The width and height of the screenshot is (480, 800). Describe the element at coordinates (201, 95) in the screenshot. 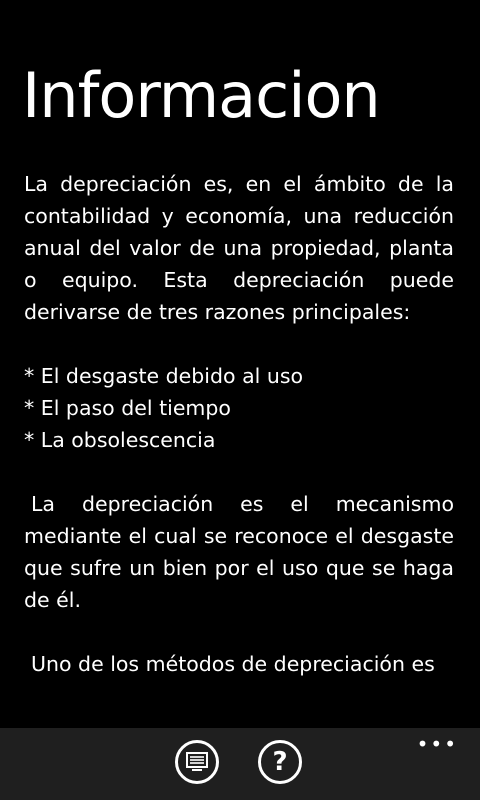

I see `page-title: Informacion` at that location.